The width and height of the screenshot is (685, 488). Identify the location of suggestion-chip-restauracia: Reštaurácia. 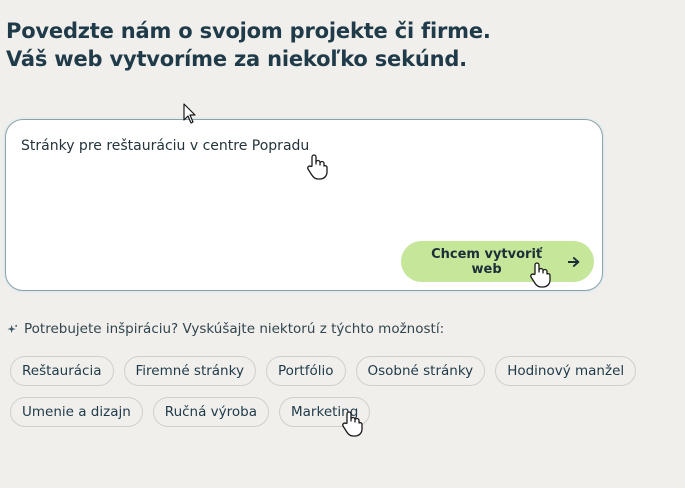
(62, 371).